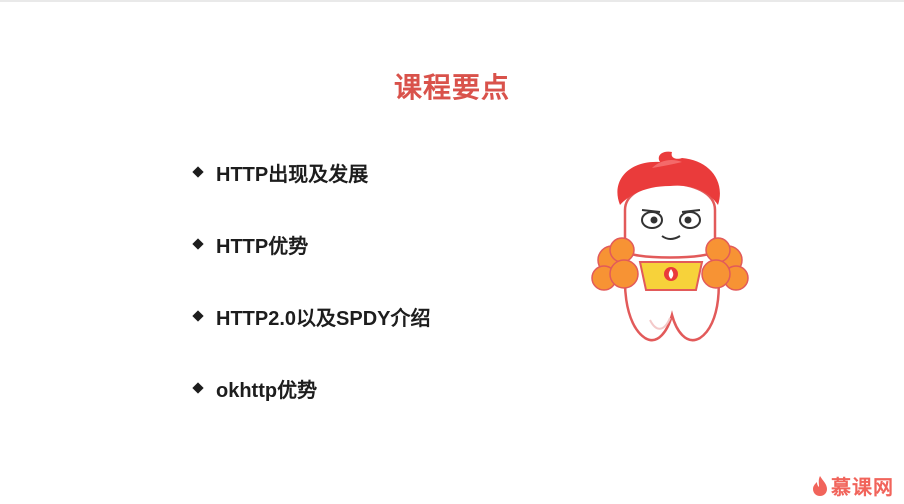  Describe the element at coordinates (452, 1) in the screenshot. I see `top-divider` at that location.